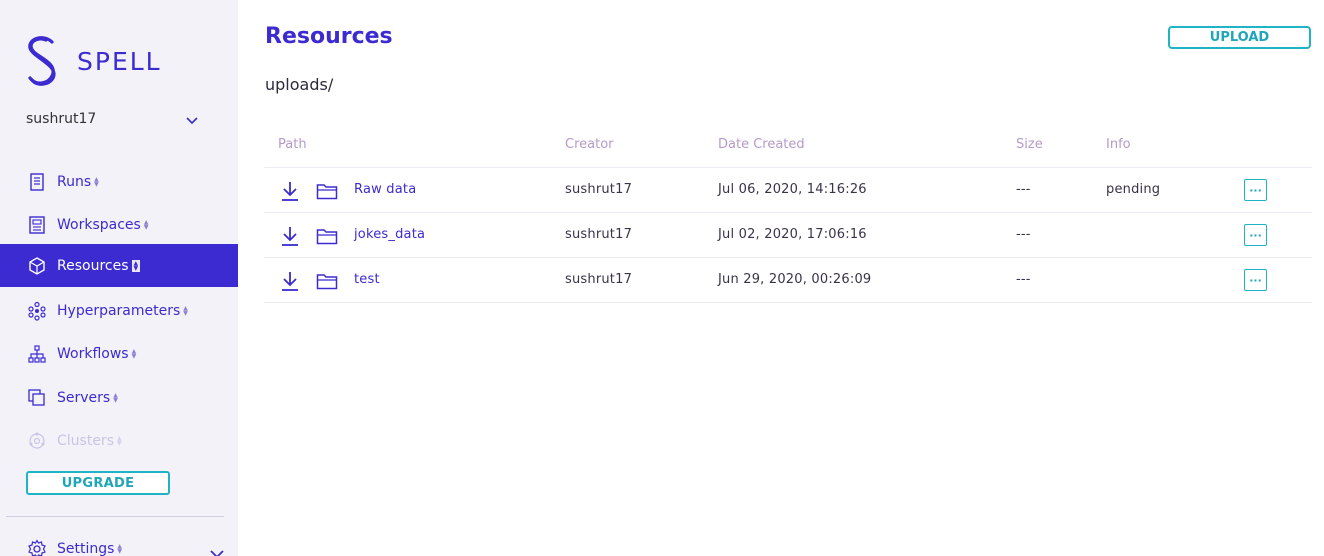 The width and height of the screenshot is (1324, 556). I want to click on resource-name: test, so click(367, 279).